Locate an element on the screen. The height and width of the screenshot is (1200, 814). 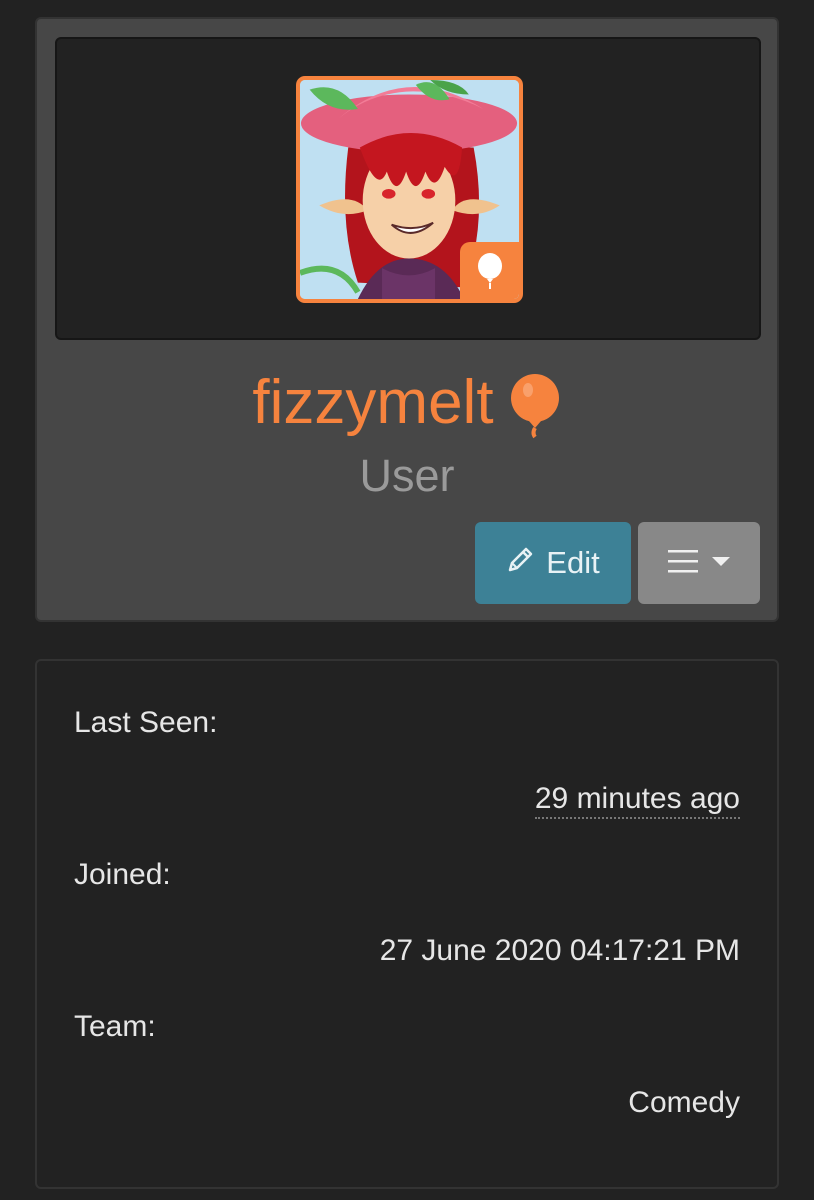
hamburger-icon is located at coordinates (683, 563).